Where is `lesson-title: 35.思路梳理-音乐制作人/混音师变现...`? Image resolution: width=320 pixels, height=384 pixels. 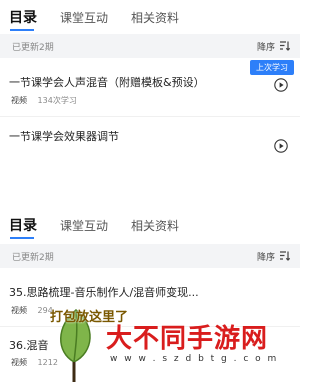
lesson-title: 35.思路梳理-音乐制作人/混音师变现... is located at coordinates (104, 292).